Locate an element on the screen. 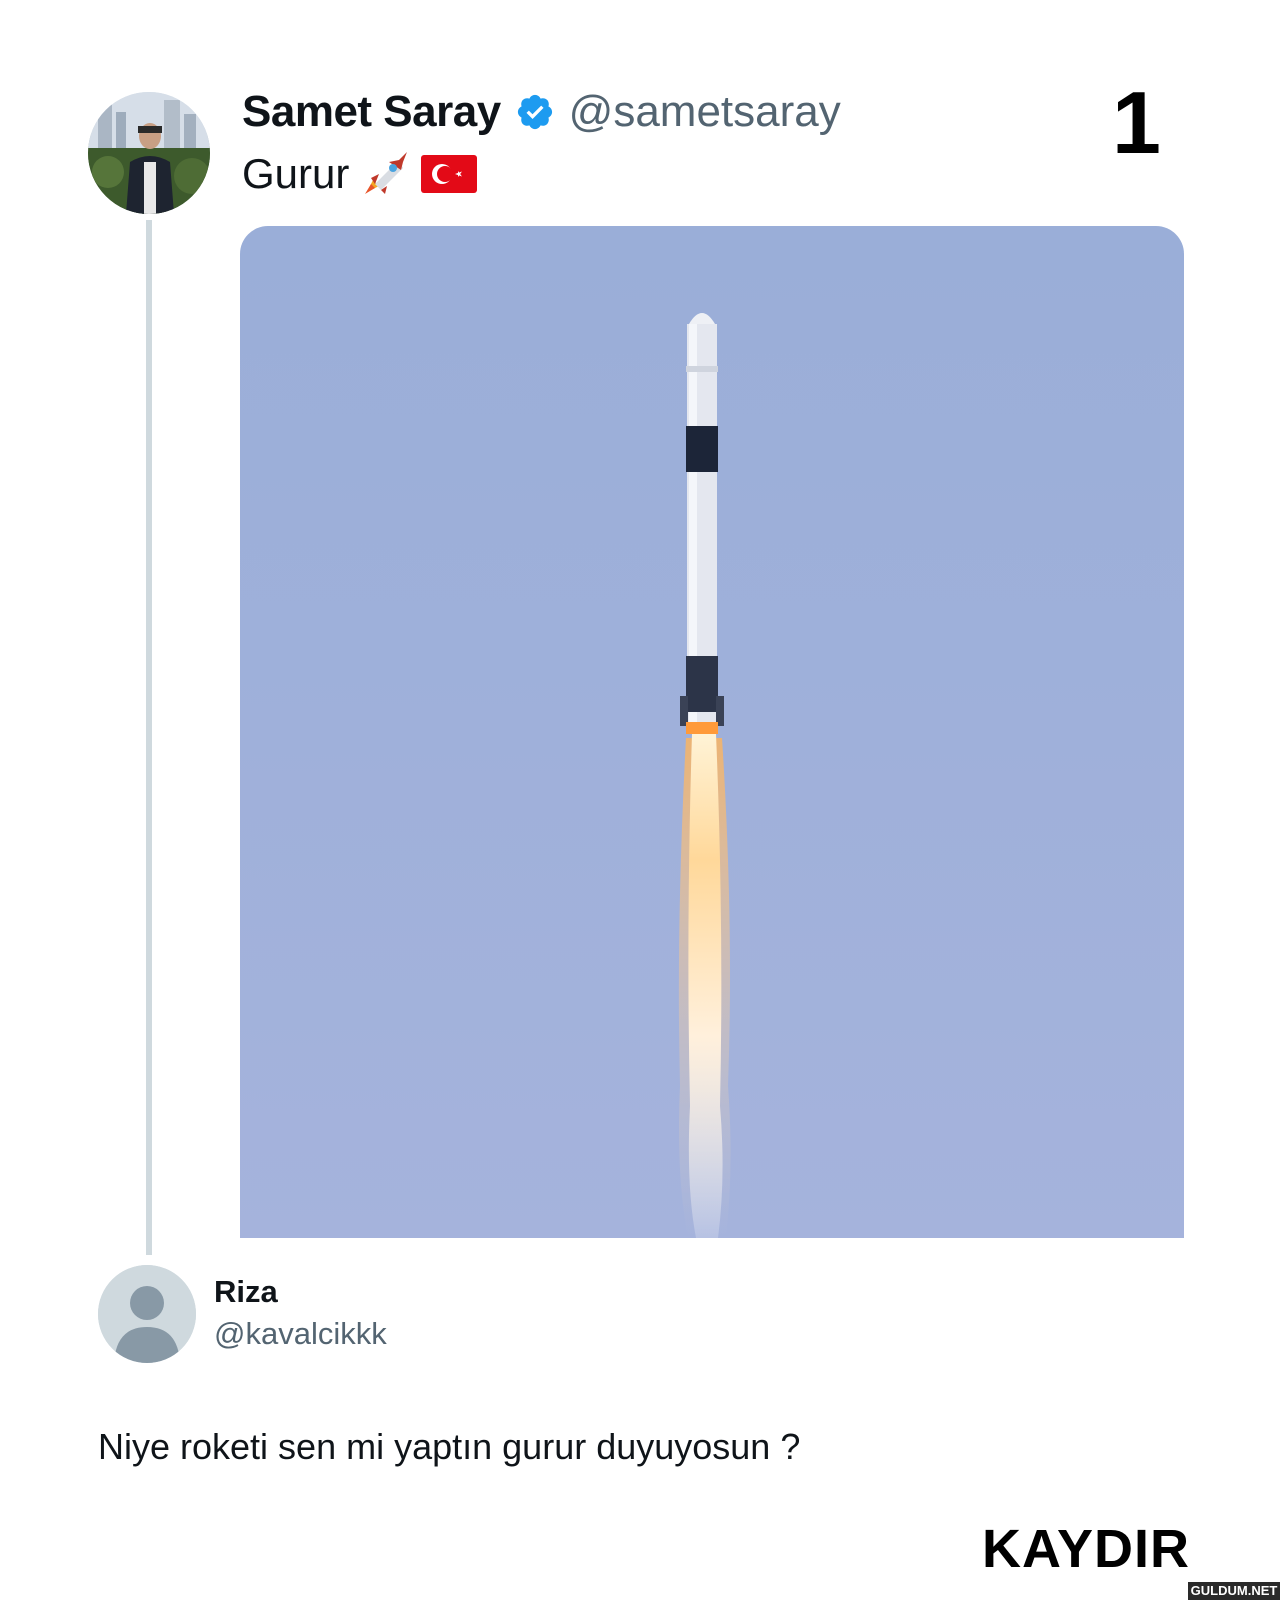 The width and height of the screenshot is (1280, 1600). default-user-icon is located at coordinates (147, 1314).